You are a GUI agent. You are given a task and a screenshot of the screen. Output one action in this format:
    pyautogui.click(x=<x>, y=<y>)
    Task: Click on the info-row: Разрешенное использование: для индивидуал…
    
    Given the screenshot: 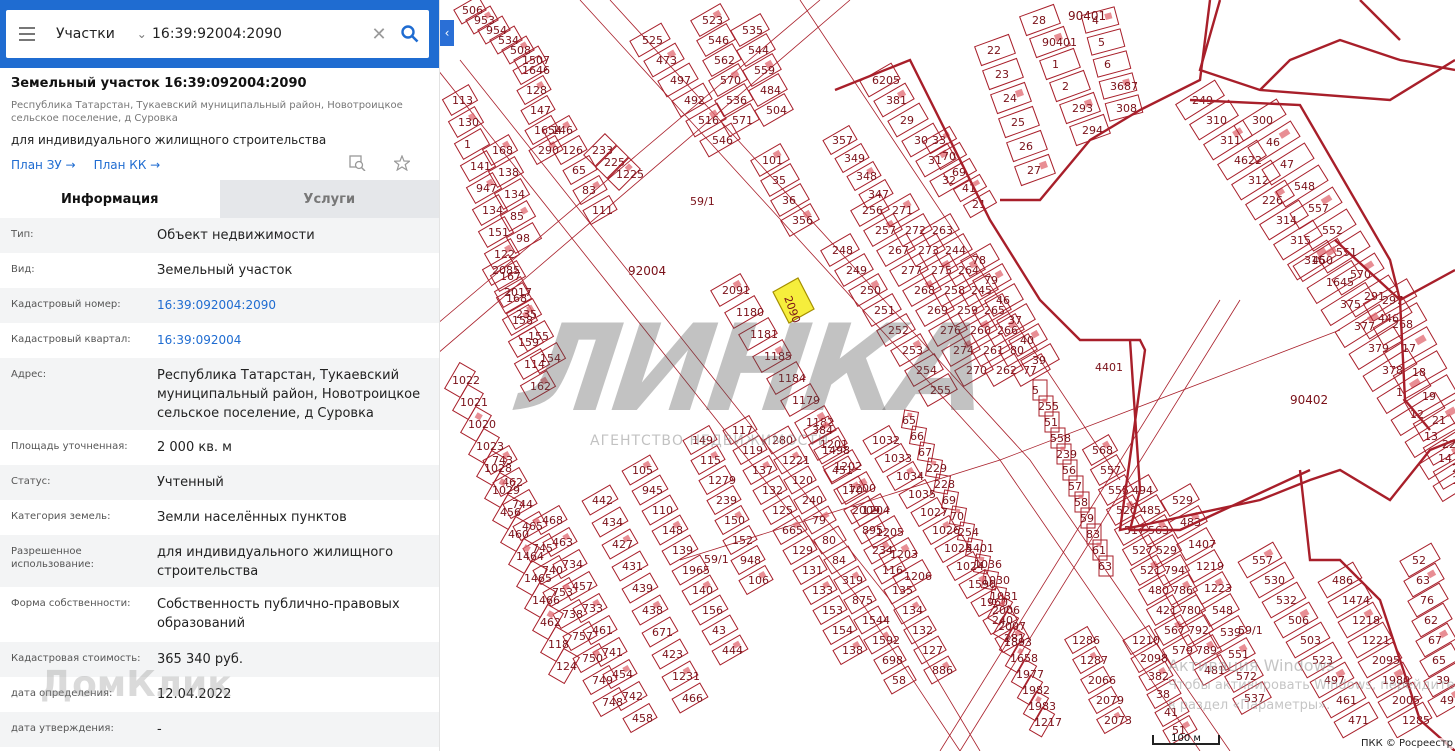 What is the action you would take?
    pyautogui.click(x=219, y=561)
    